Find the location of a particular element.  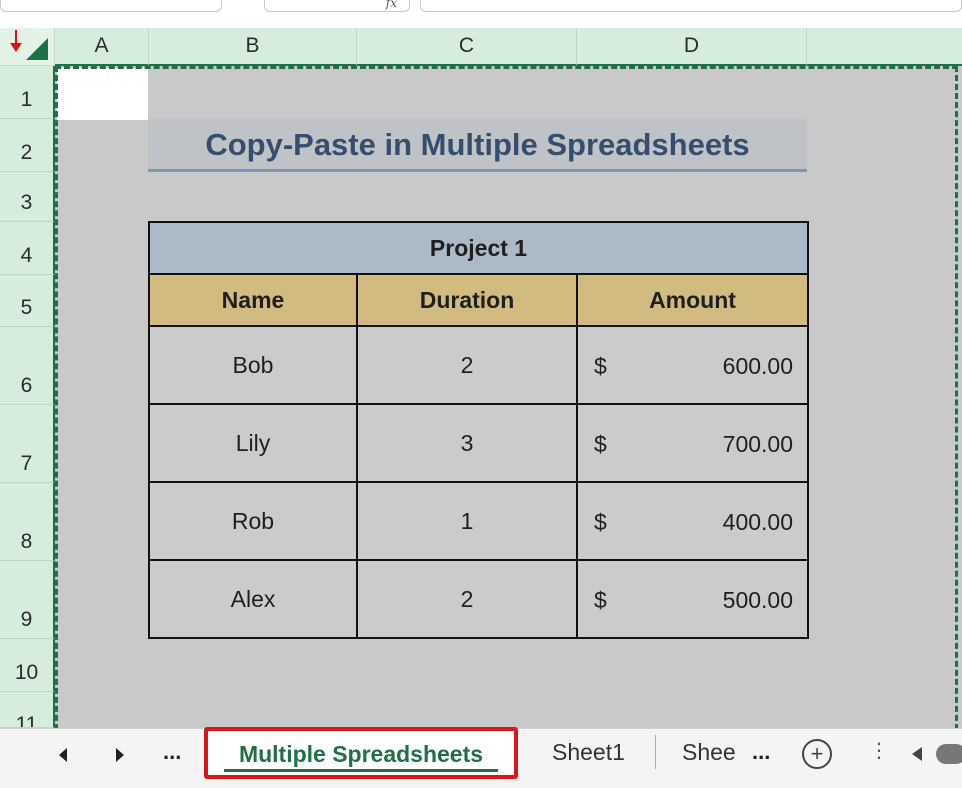

sheet-title: Copy-Paste in Multiple Spreadsheets is located at coordinates (477, 144).